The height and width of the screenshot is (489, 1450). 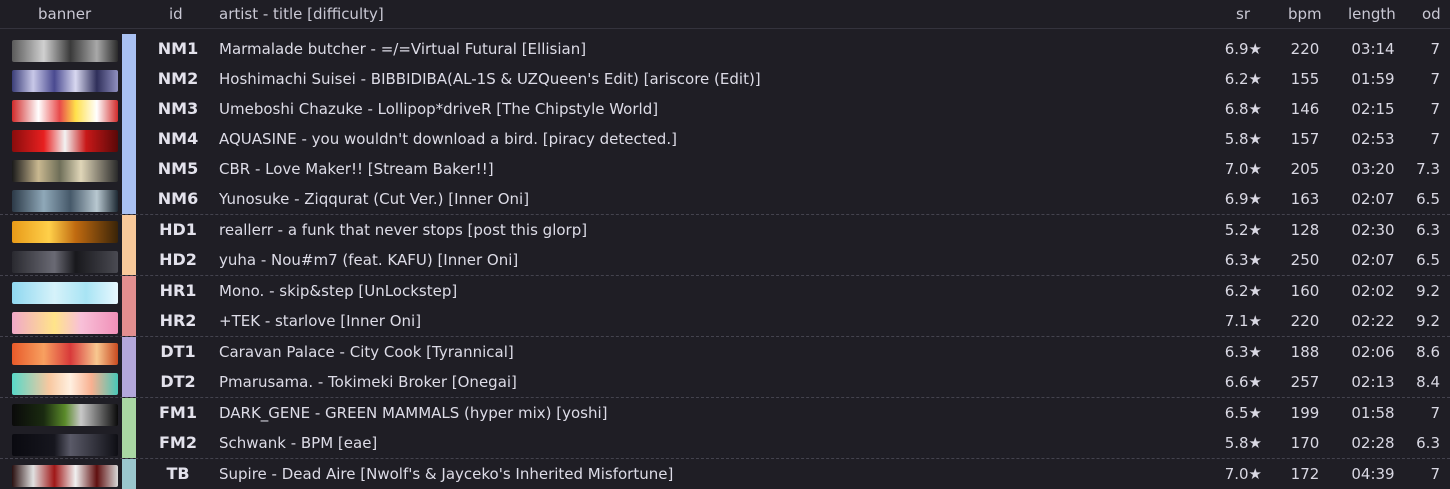 I want to click on map-id: NM5, so click(x=178, y=168).